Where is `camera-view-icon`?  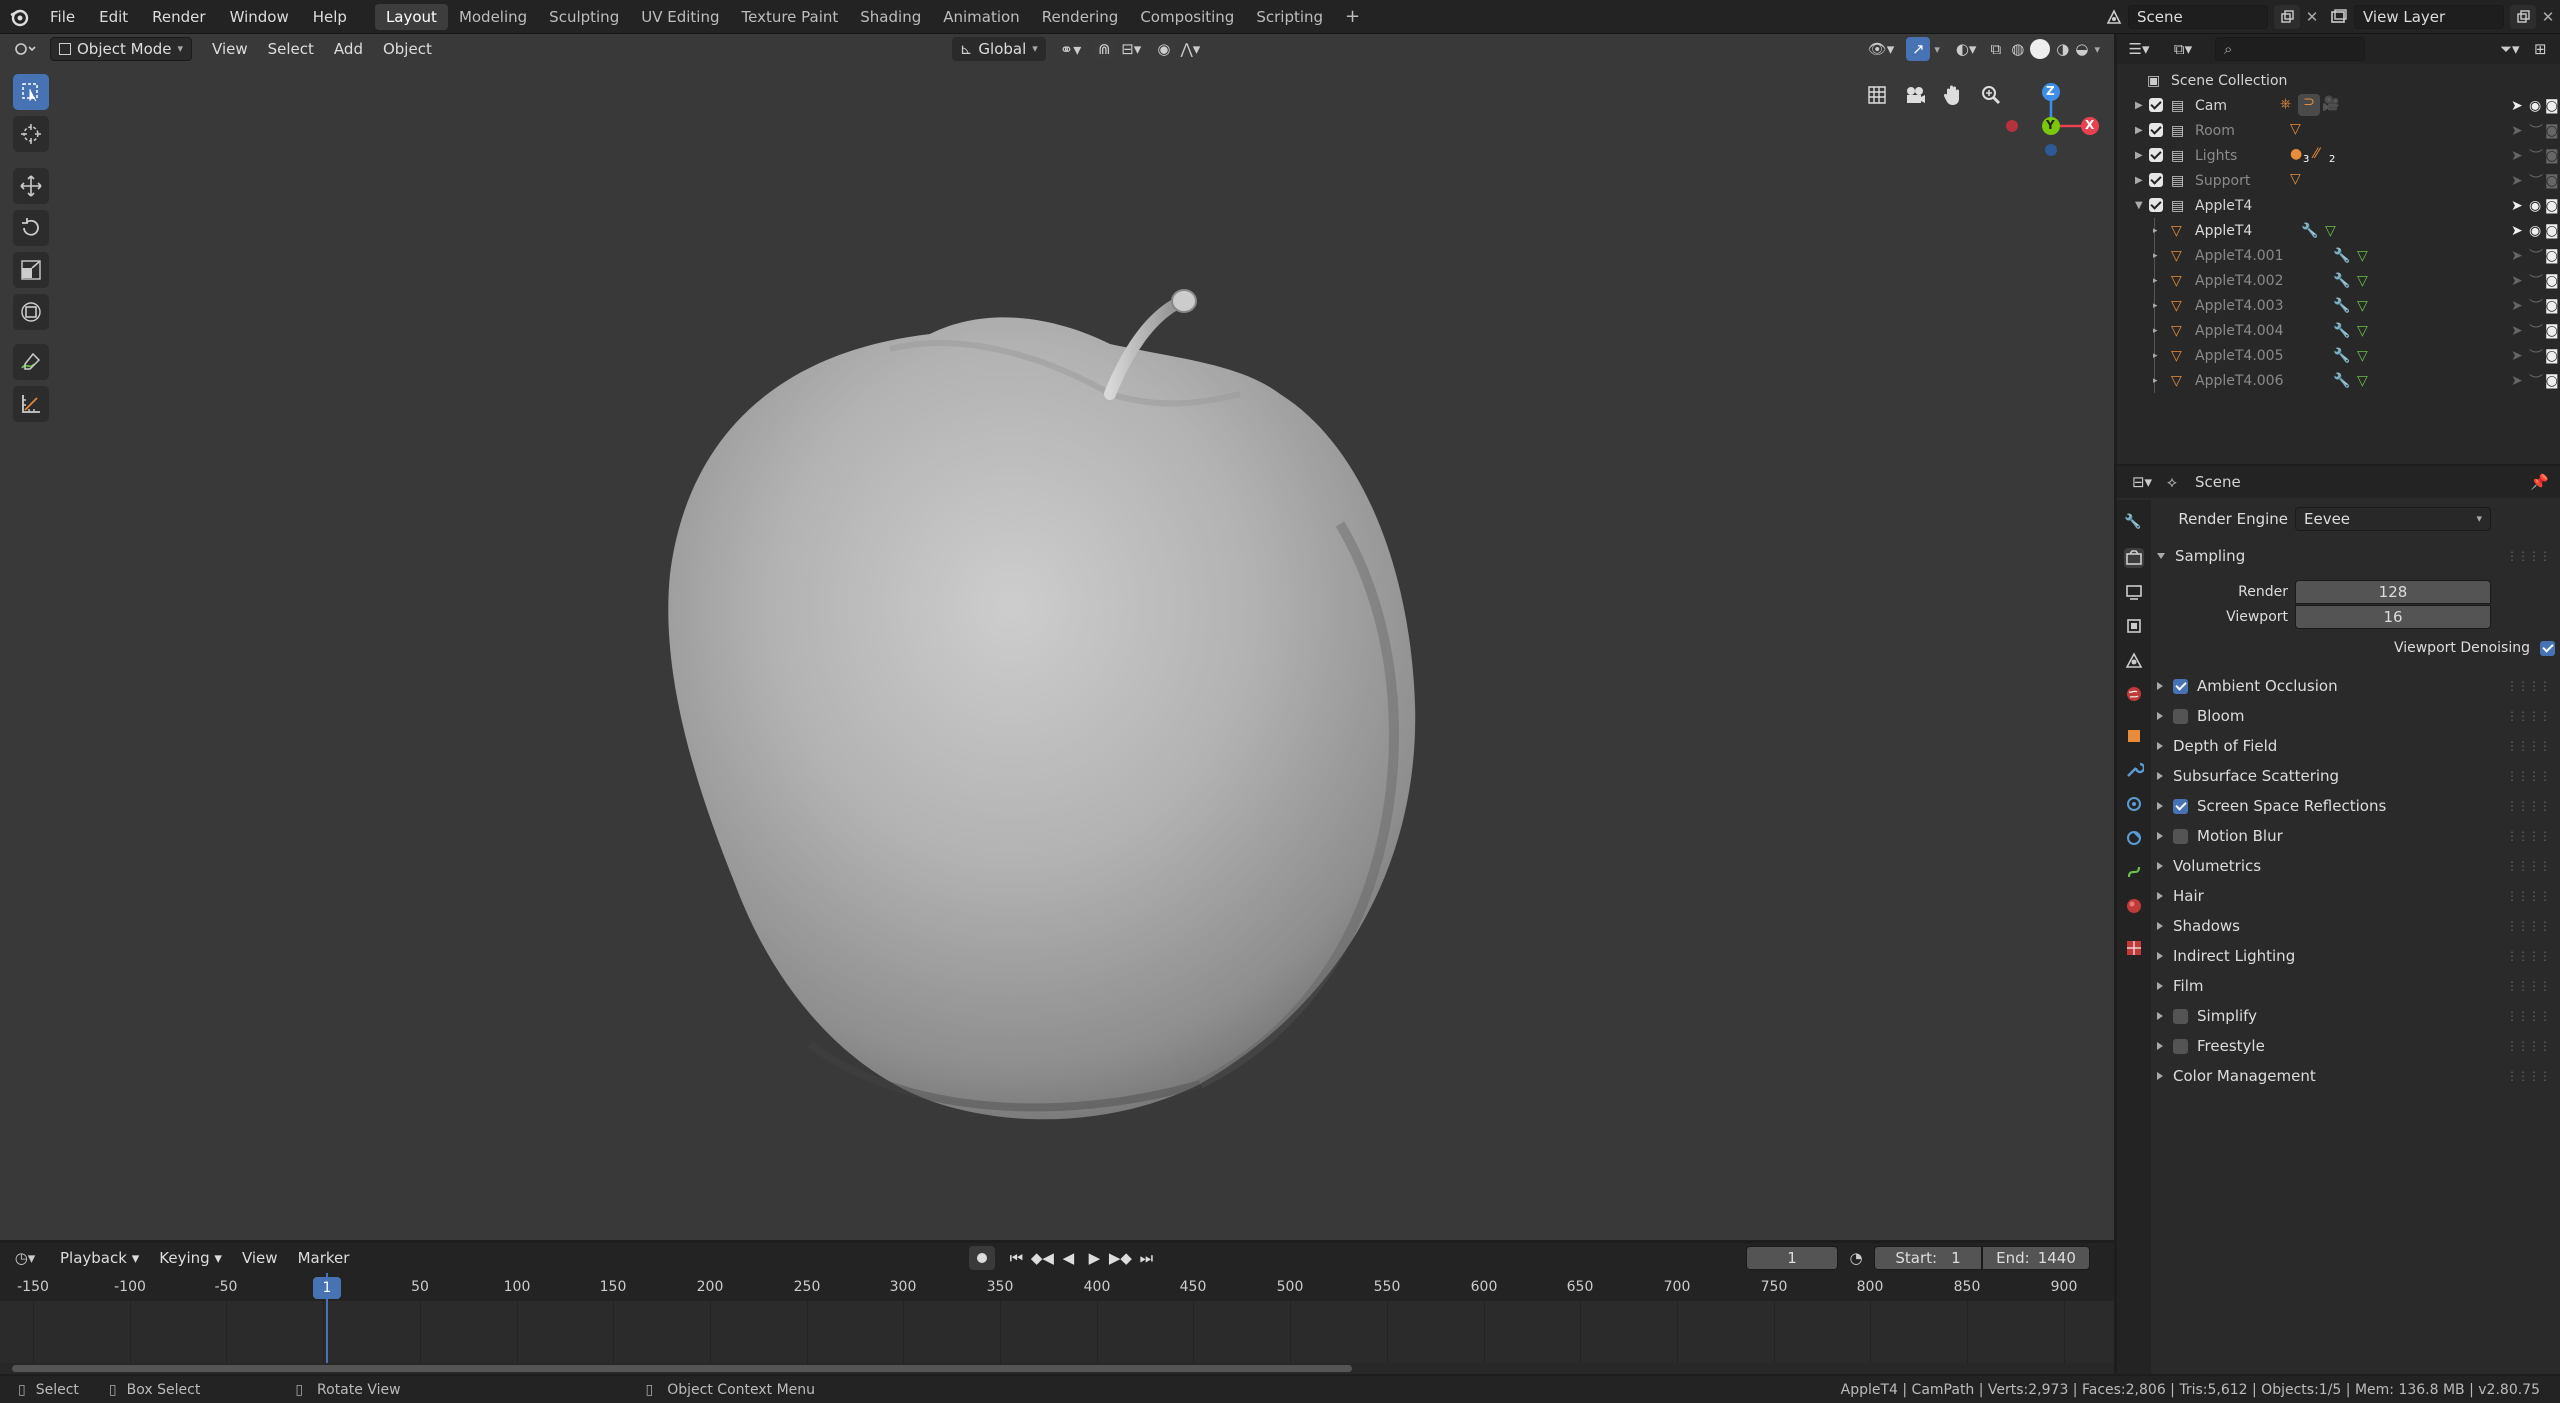 camera-view-icon is located at coordinates (1915, 95).